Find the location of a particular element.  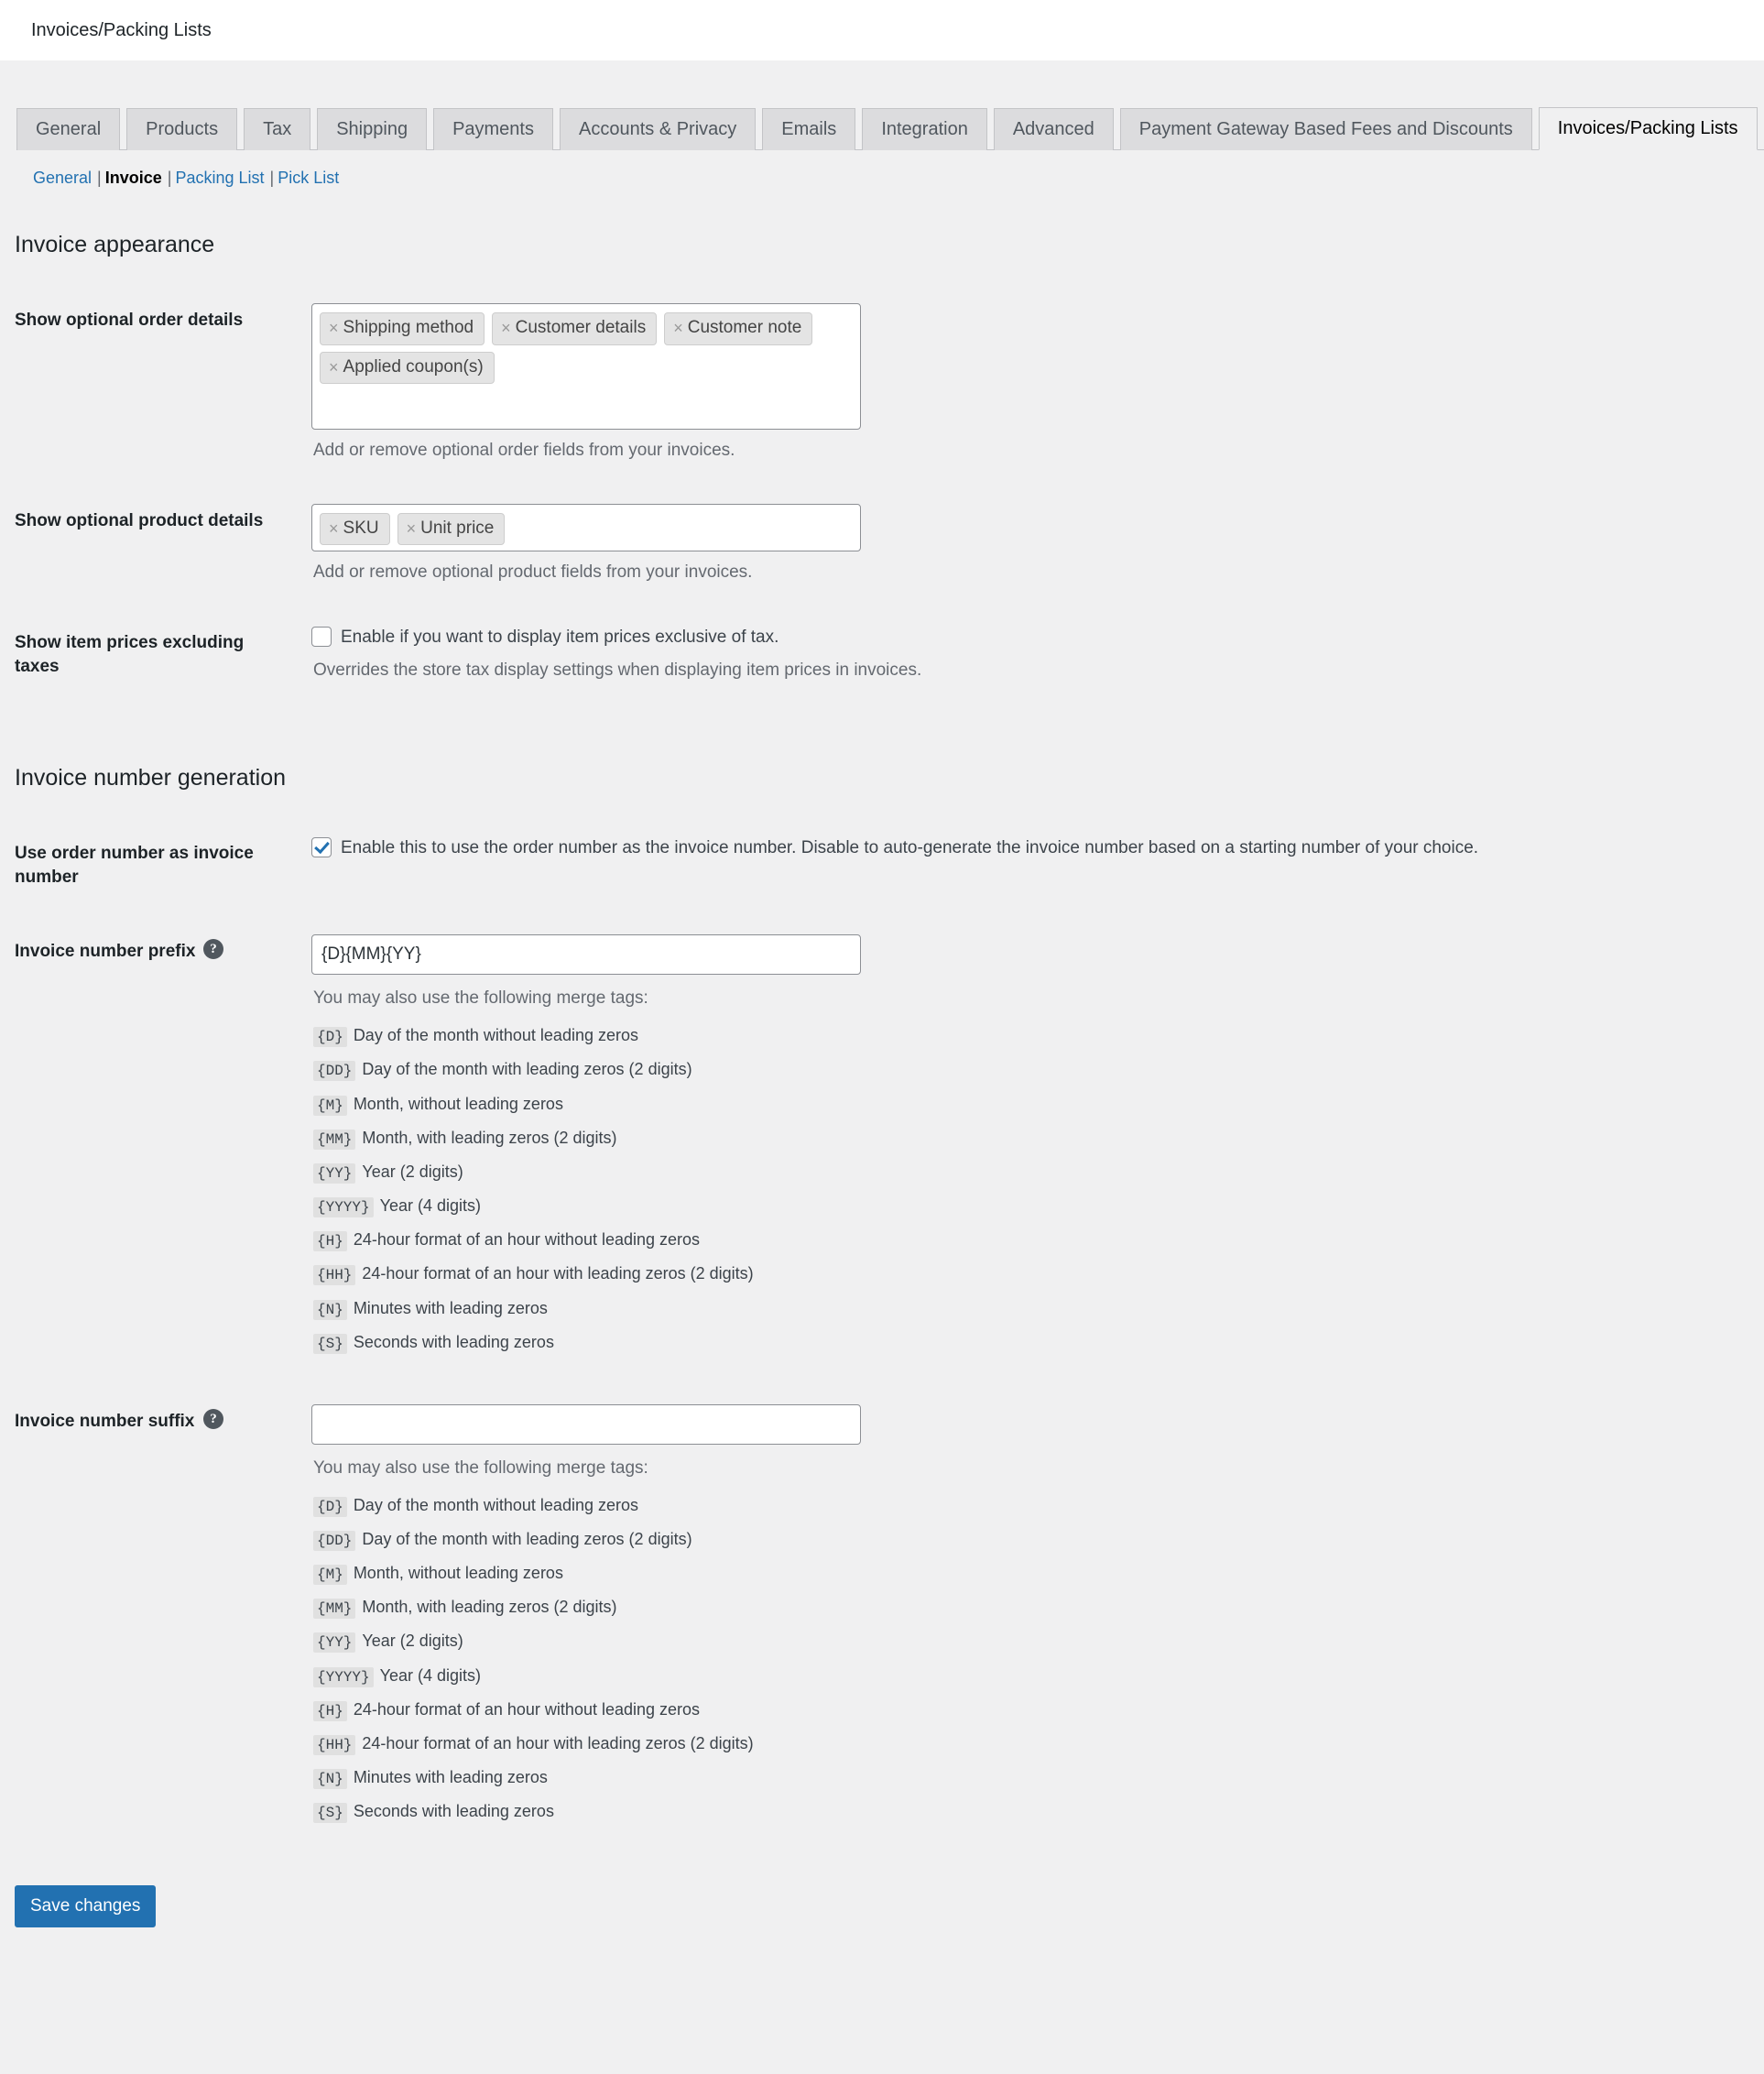

tab-invoices-packing-lists: Invoices/Packing Lists is located at coordinates (1648, 128).